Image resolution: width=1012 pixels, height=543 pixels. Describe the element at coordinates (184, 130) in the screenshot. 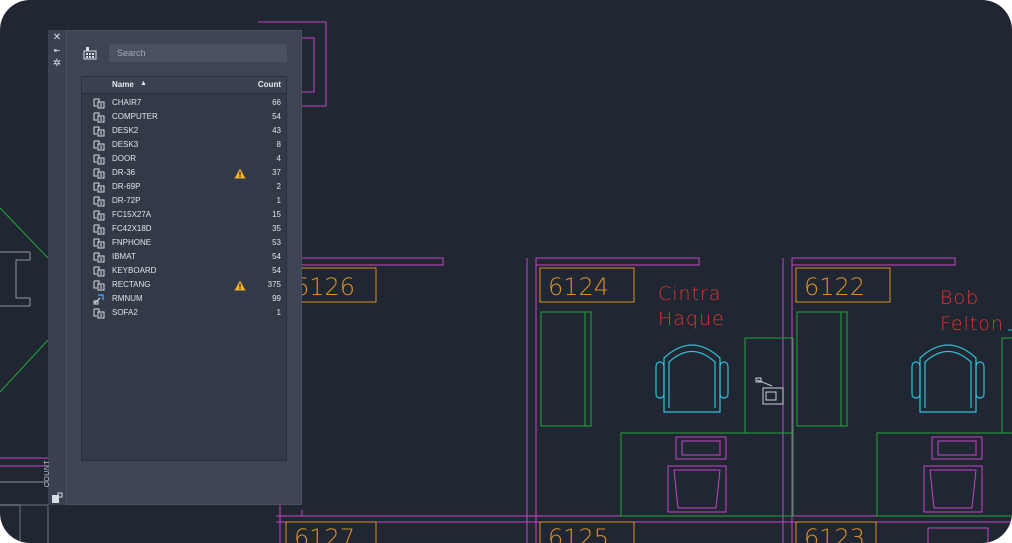

I see `list-item: DESK2 43` at that location.